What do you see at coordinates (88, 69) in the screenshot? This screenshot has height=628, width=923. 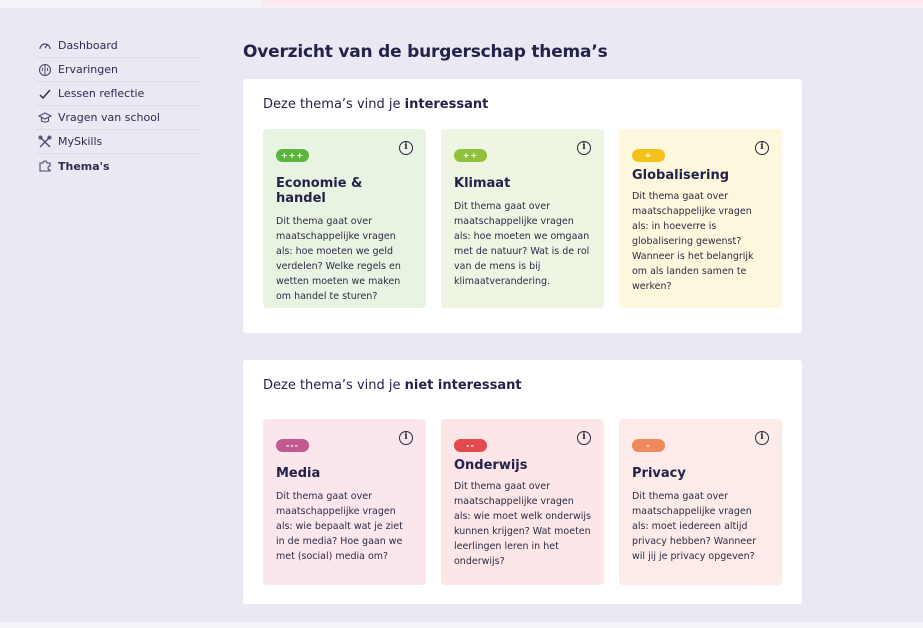 I see `sidebar-item-label: Ervaringen` at bounding box center [88, 69].